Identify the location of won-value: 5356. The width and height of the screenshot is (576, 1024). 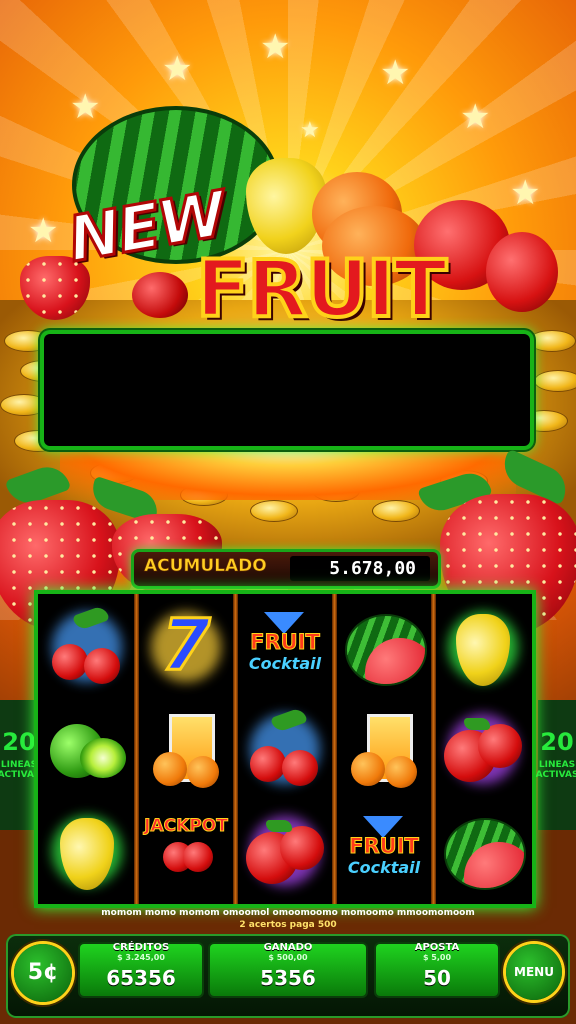
(288, 978).